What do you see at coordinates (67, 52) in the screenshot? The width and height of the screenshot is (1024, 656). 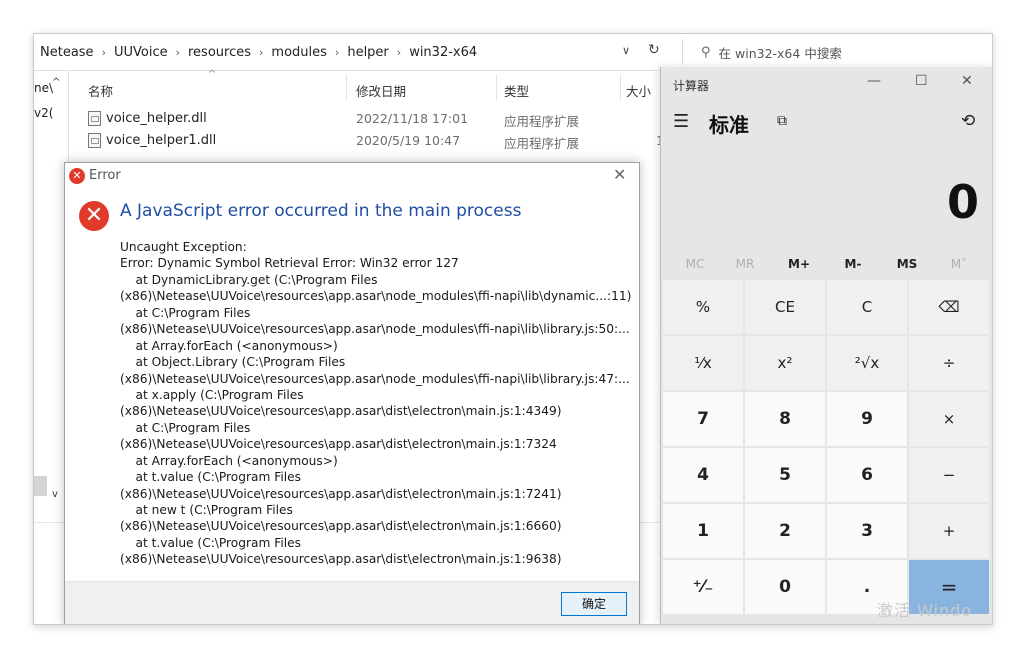 I see `breadcrumb-netease: Netease` at bounding box center [67, 52].